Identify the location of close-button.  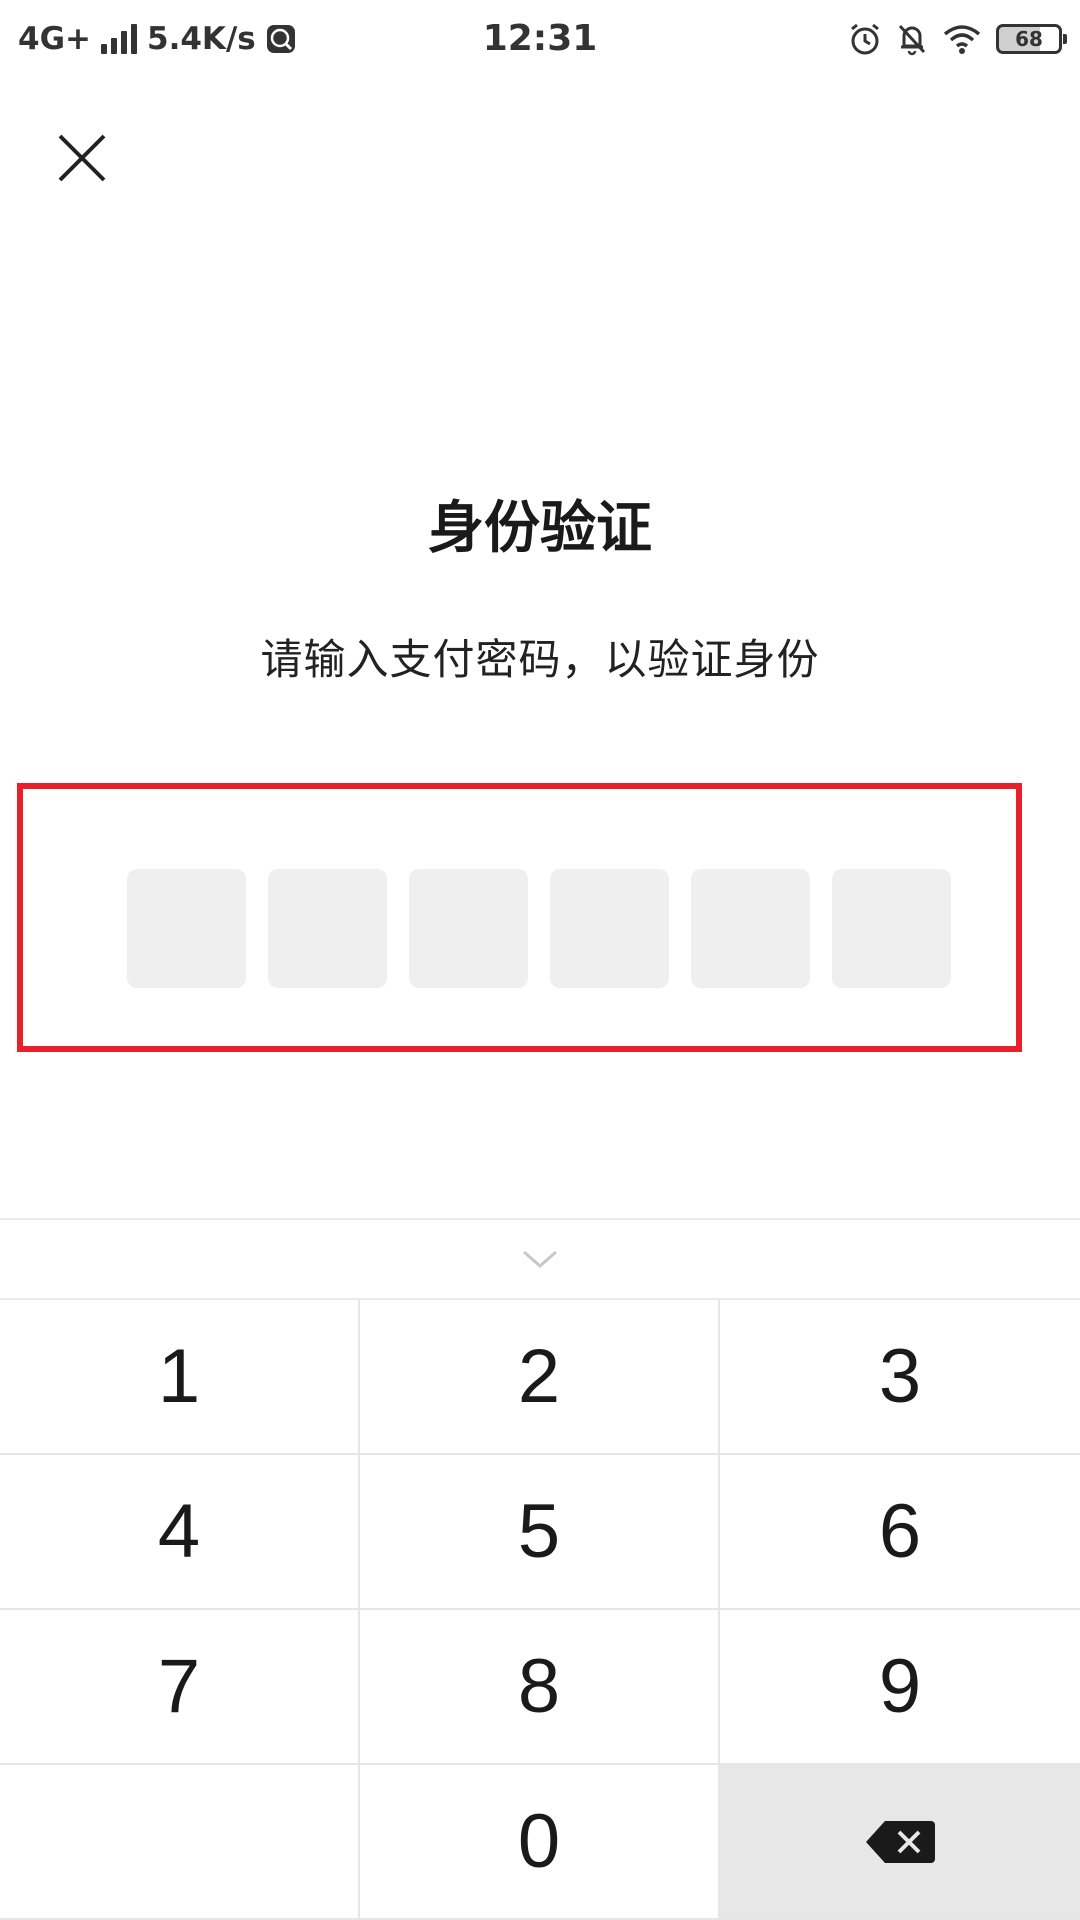
(82, 158).